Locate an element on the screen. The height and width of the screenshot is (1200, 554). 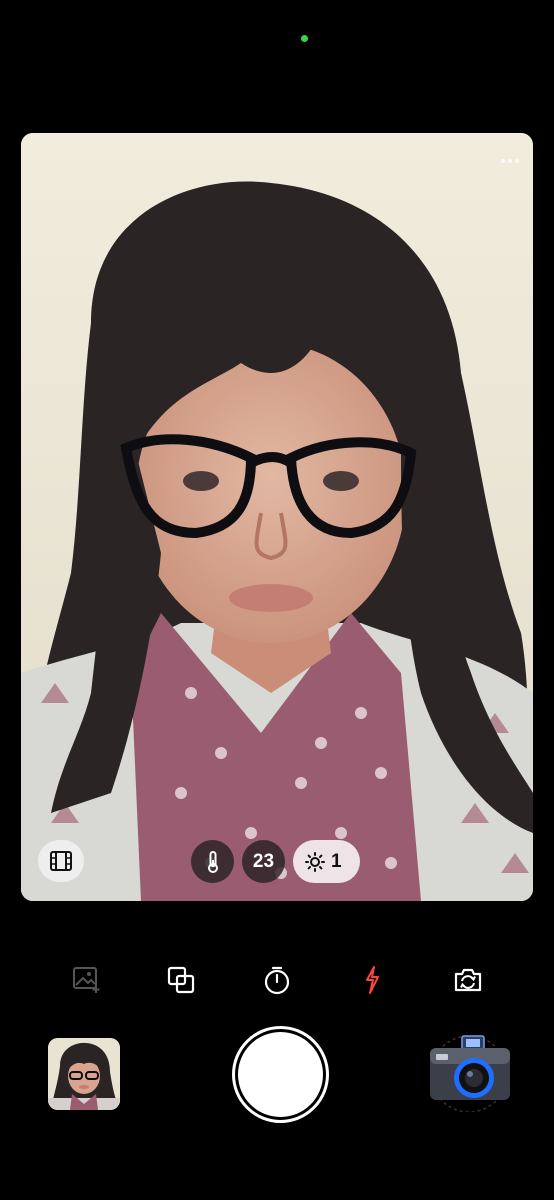
gallery-thumbnail is located at coordinates (84, 1074).